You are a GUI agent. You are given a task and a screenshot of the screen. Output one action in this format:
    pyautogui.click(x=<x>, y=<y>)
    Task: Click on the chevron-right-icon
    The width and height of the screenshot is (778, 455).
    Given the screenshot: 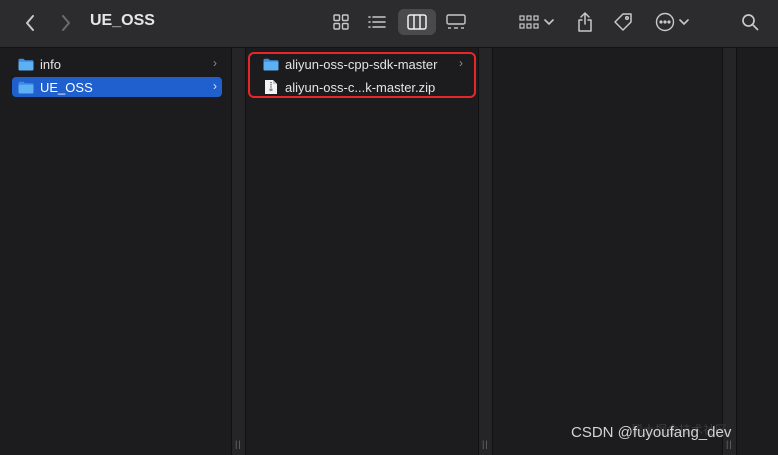 What is the action you would take?
    pyautogui.click(x=66, y=23)
    